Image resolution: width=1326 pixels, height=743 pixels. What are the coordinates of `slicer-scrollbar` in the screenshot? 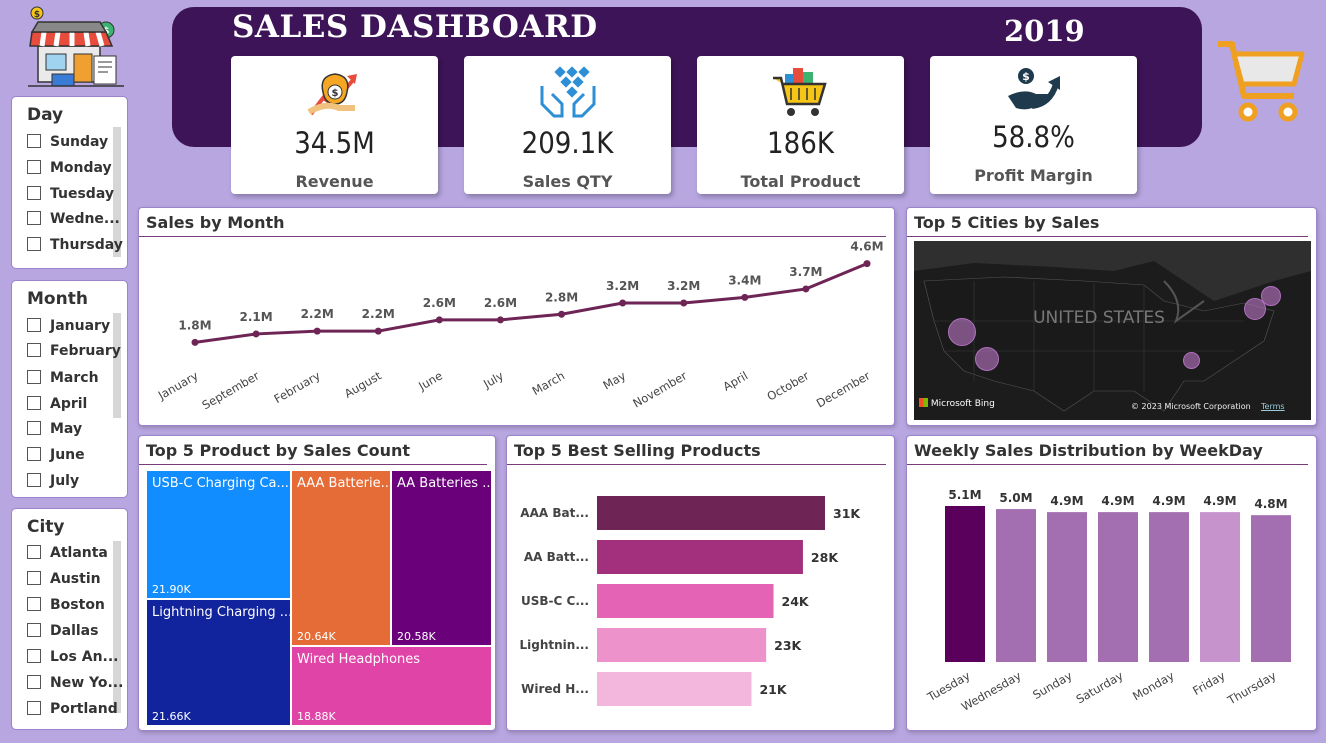 It's located at (117, 365).